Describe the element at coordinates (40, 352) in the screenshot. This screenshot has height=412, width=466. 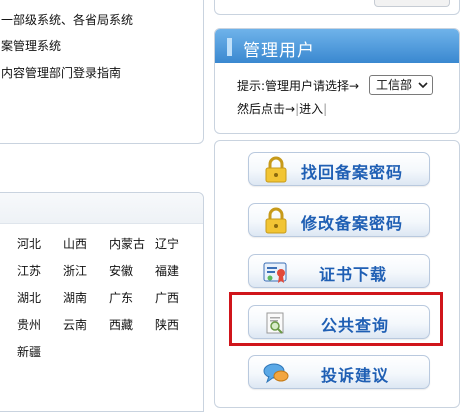
I see `province-link: 新疆` at that location.